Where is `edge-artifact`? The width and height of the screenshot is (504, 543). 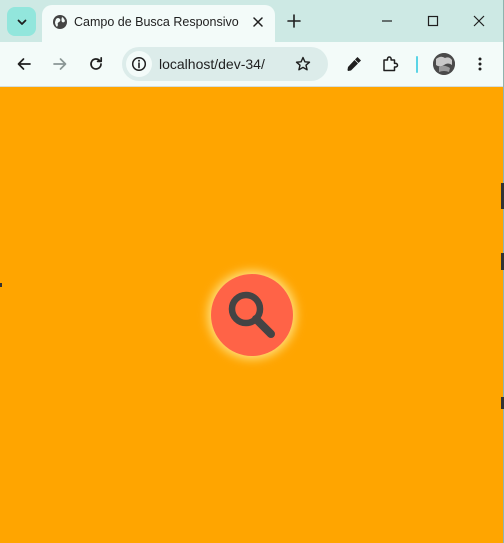
edge-artifact is located at coordinates (1, 285).